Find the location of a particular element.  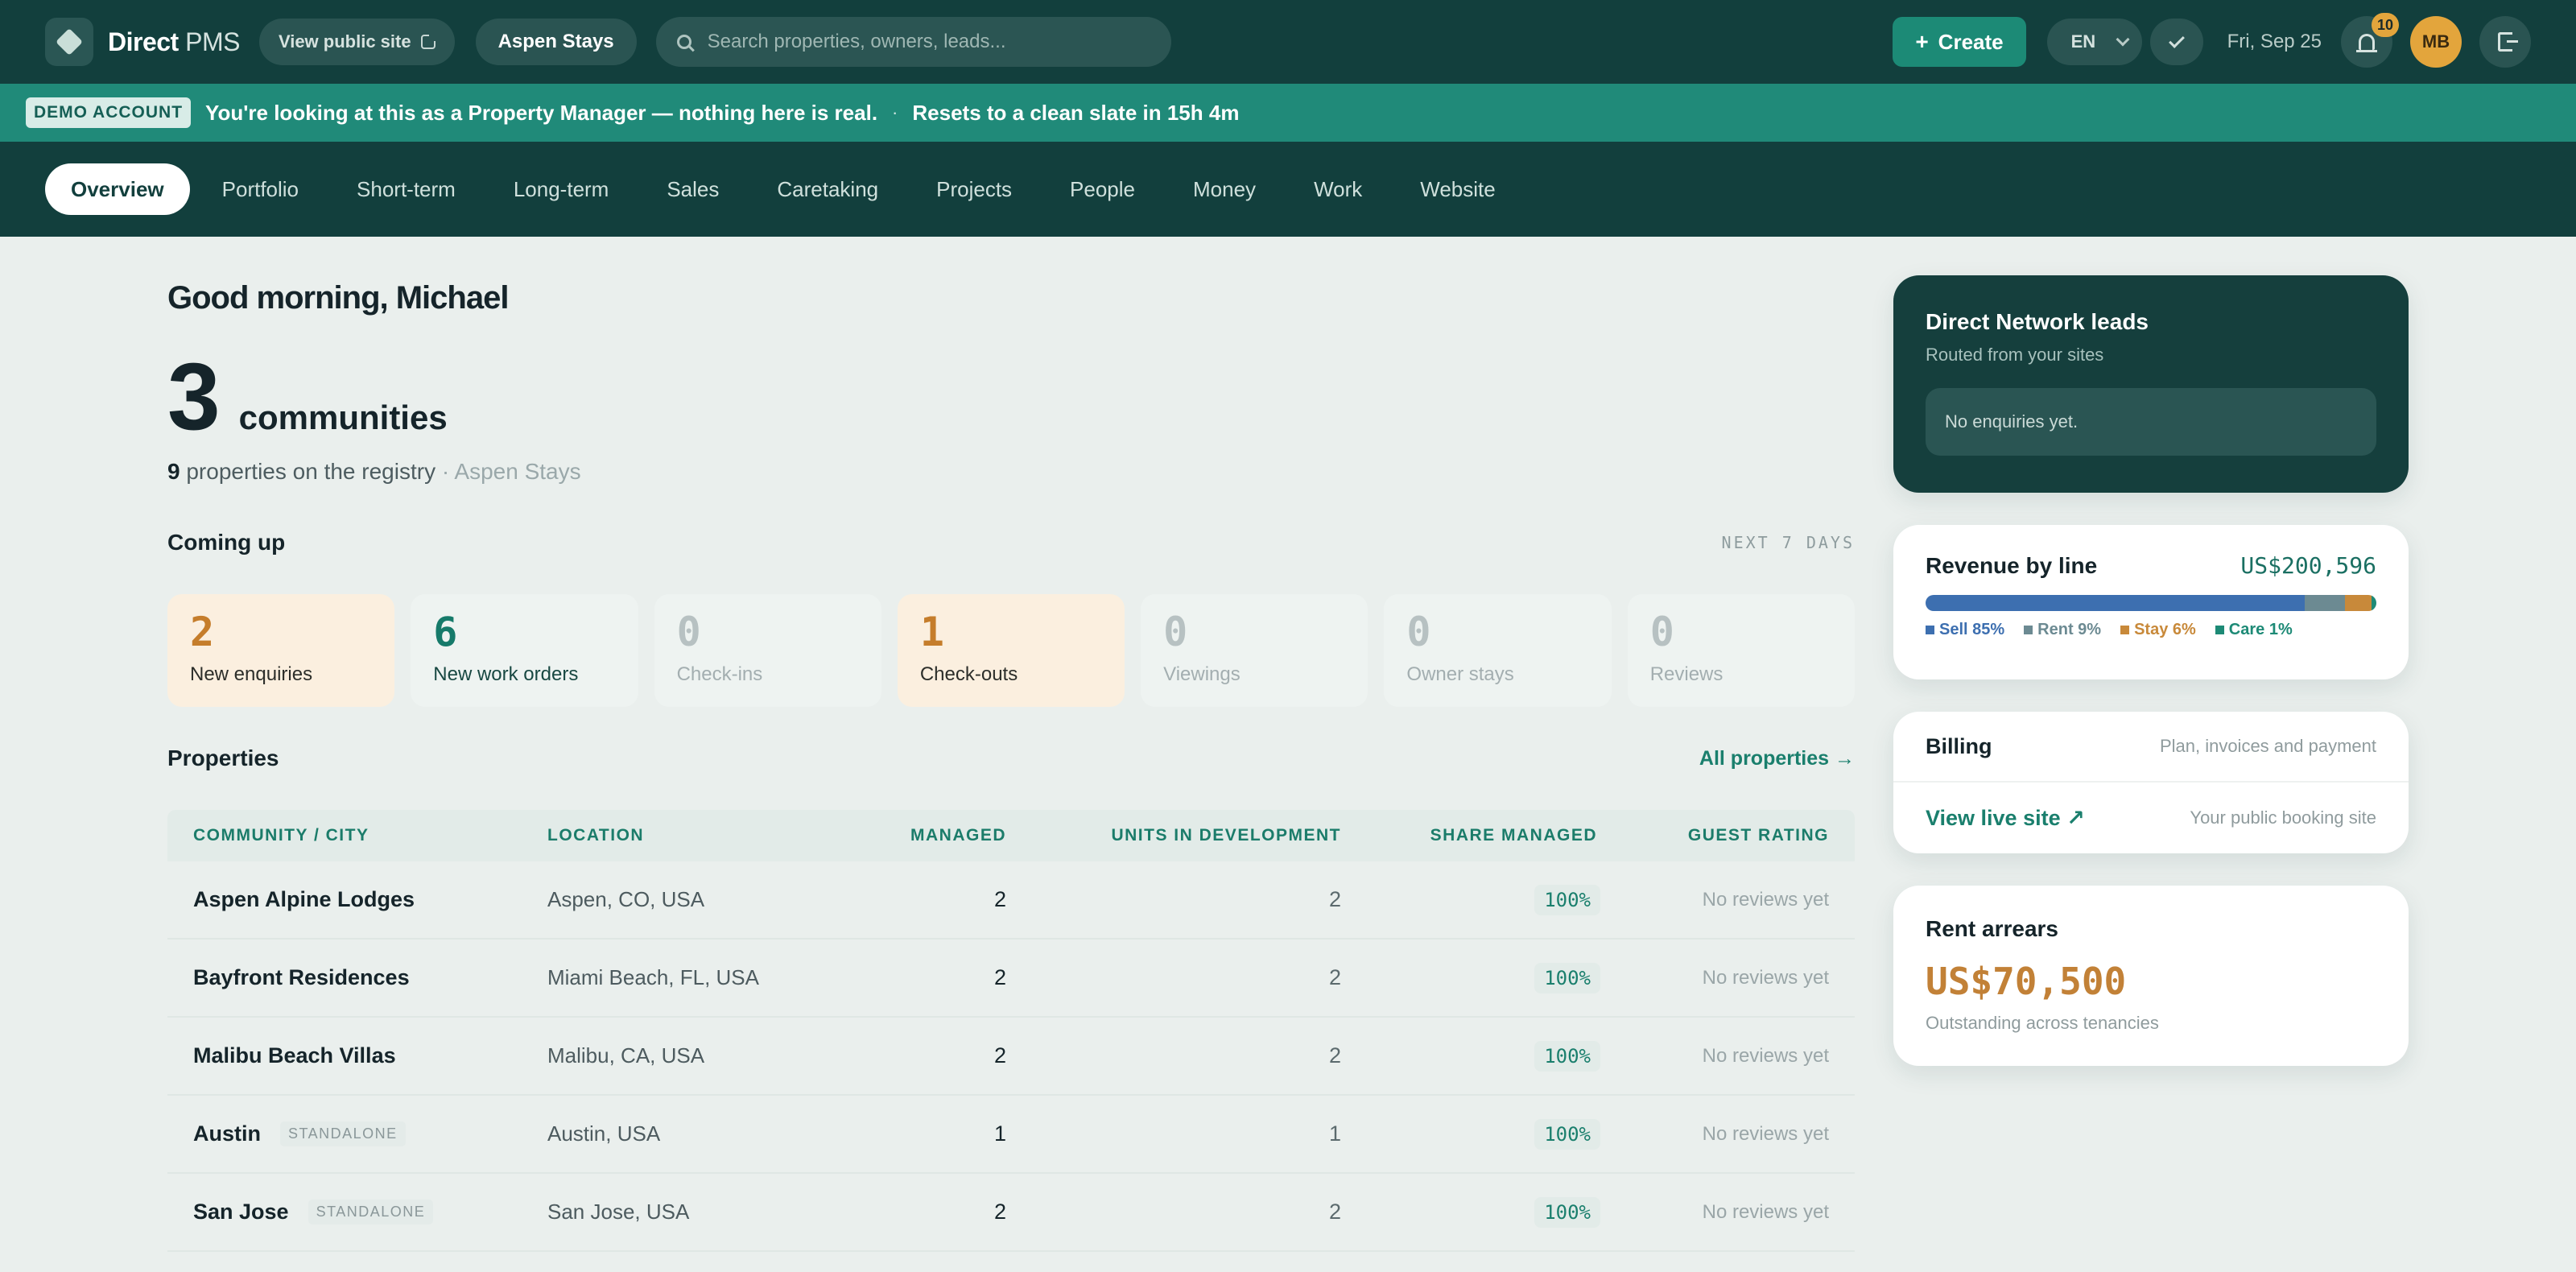

properties-text: properties on the registry is located at coordinates (308, 471).